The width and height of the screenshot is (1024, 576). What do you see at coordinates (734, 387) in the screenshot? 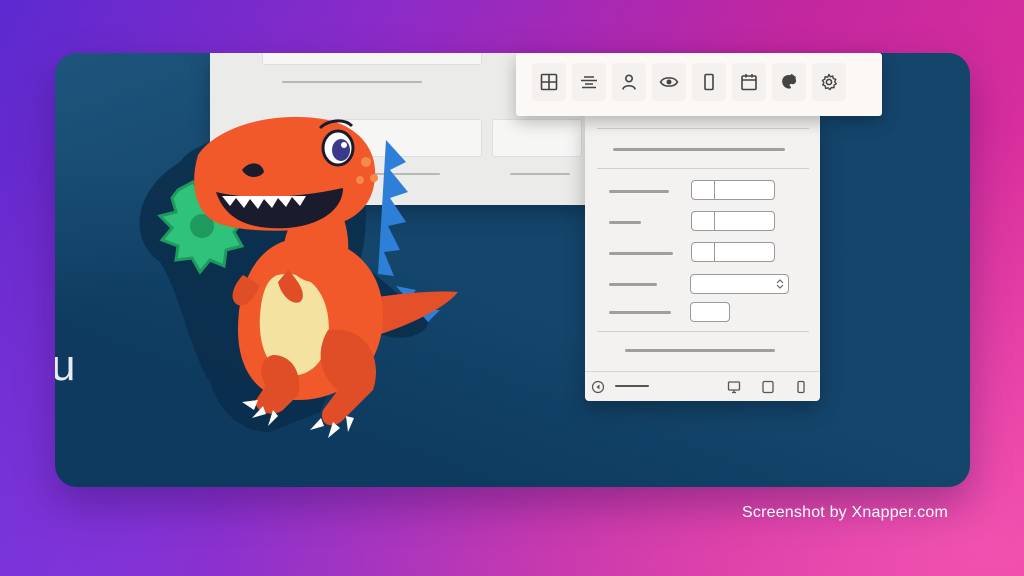
I see `desktop-icon` at bounding box center [734, 387].